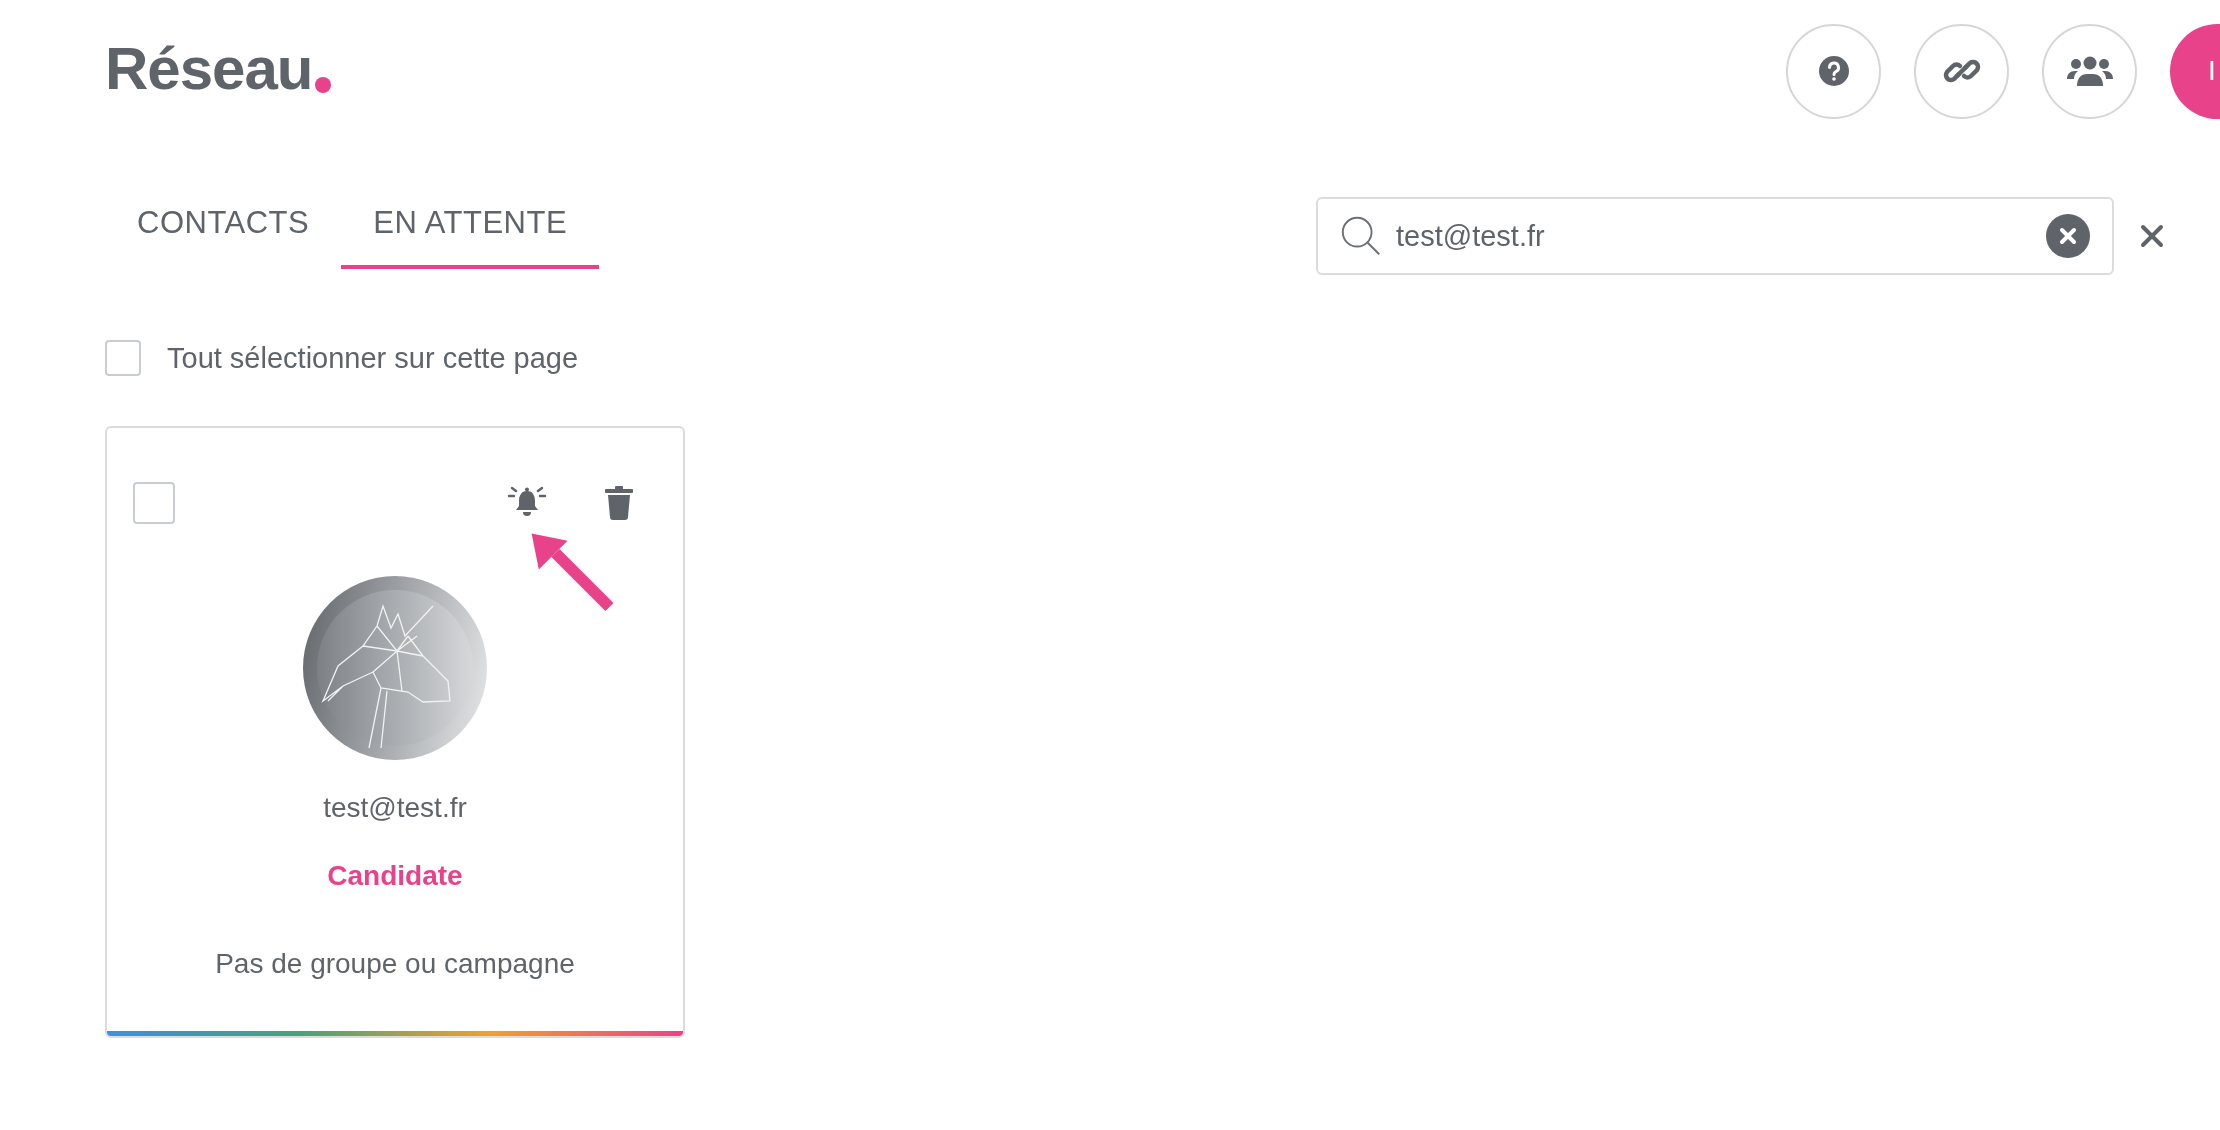 The height and width of the screenshot is (1130, 2220). I want to click on clear-button, so click(2068, 236).